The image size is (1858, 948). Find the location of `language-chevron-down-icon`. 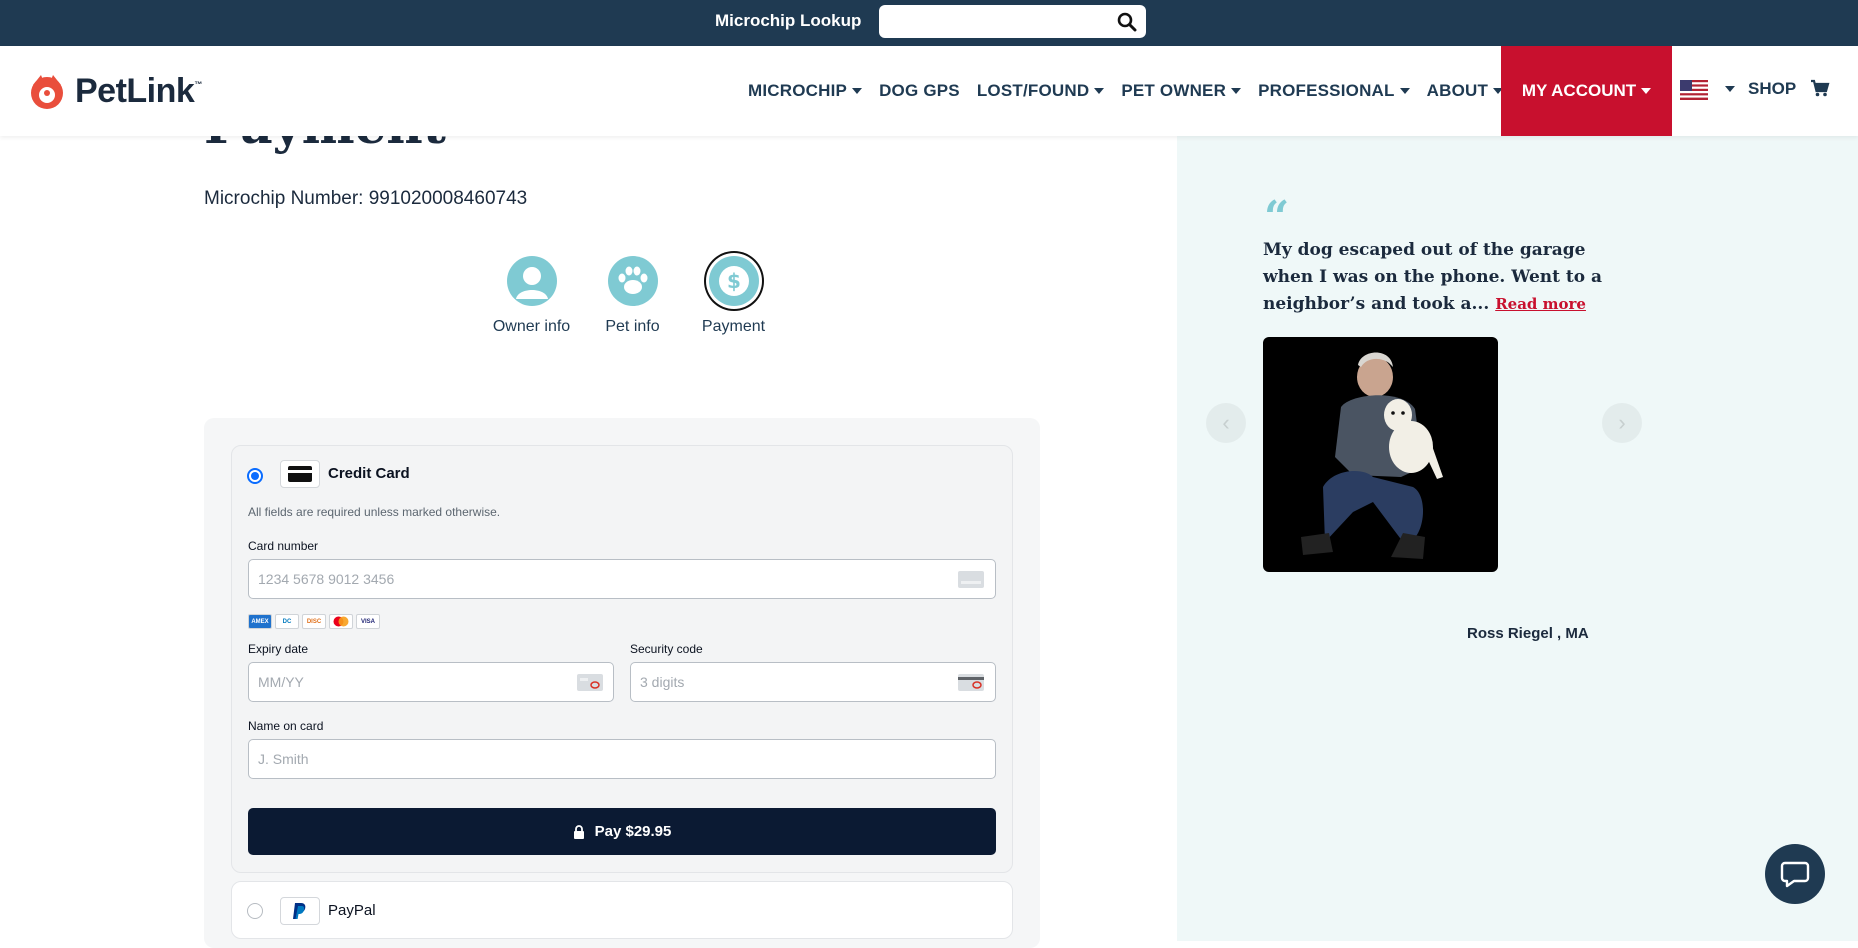

language-chevron-down-icon is located at coordinates (1730, 89).